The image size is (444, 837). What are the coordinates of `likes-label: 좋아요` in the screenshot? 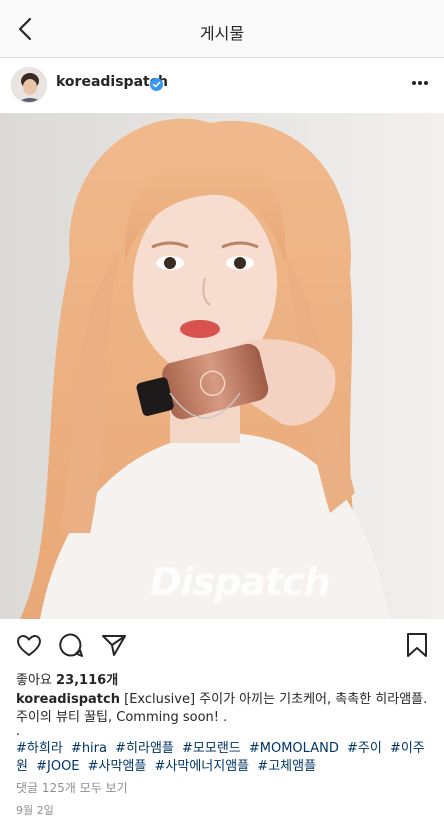 It's located at (34, 680).